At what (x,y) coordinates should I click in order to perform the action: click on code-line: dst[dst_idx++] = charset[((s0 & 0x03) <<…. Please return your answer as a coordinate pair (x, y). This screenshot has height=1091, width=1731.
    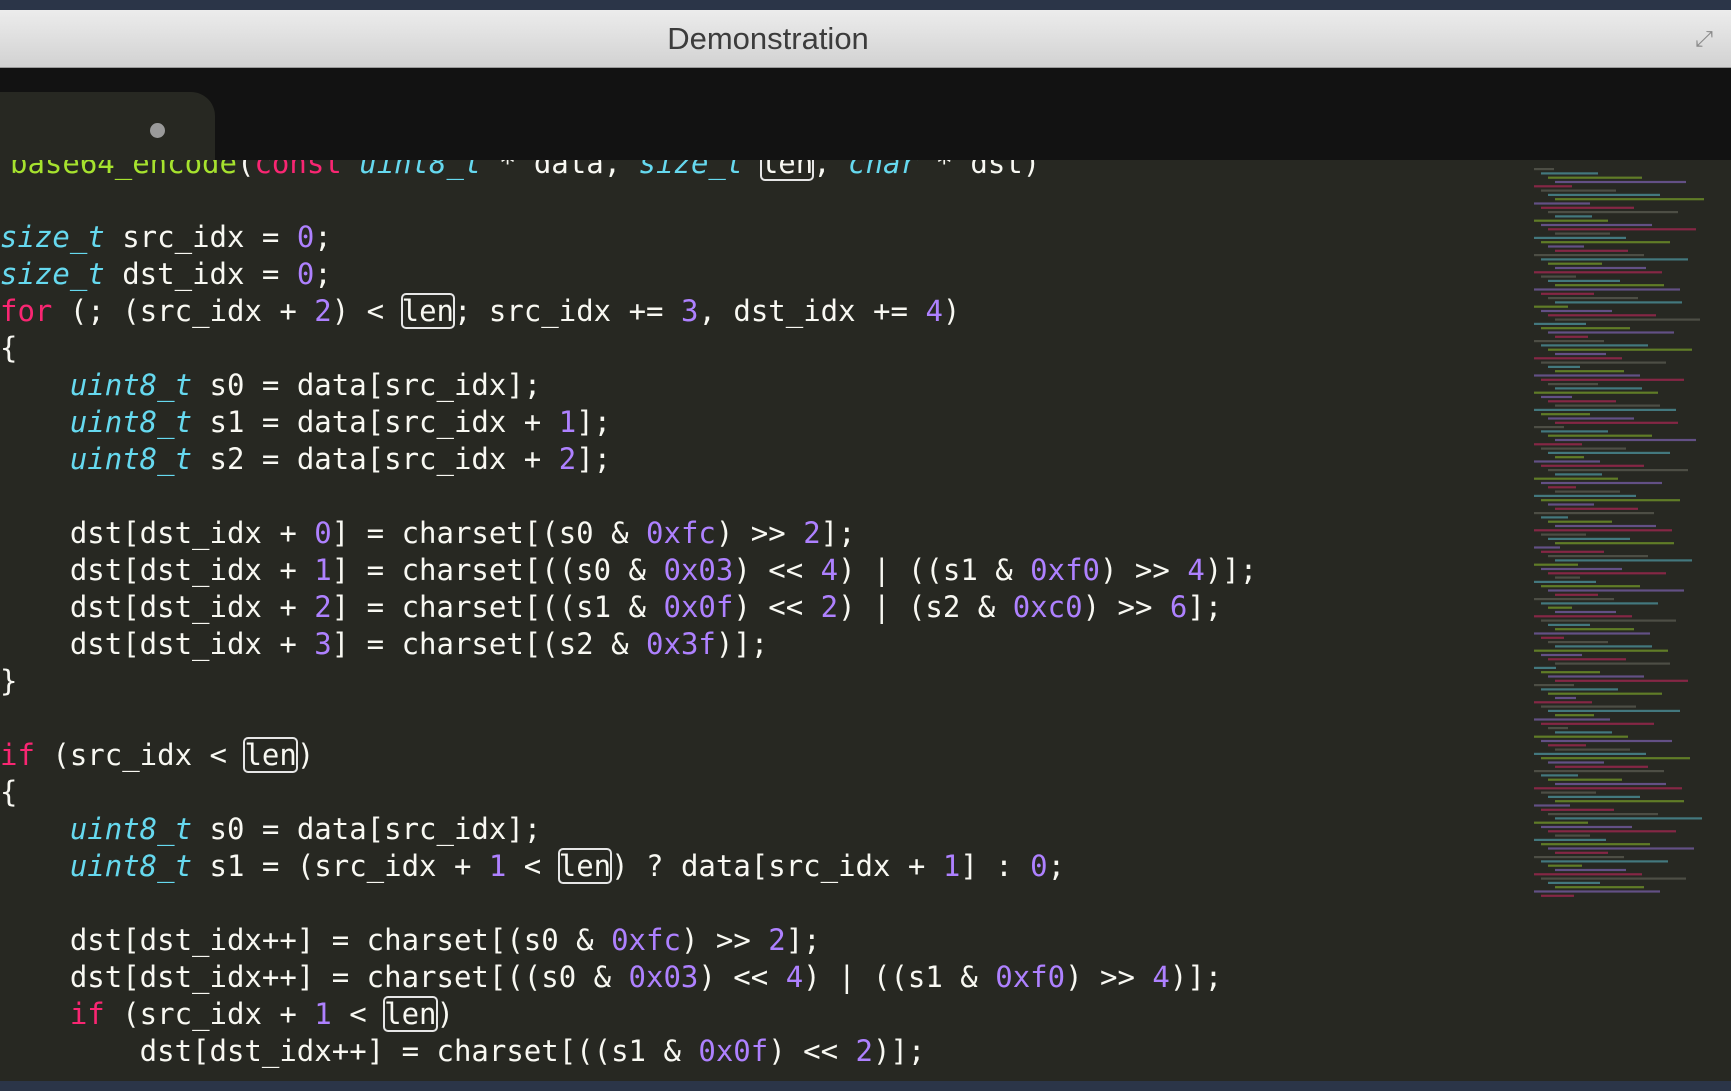
    Looking at the image, I should click on (611, 977).